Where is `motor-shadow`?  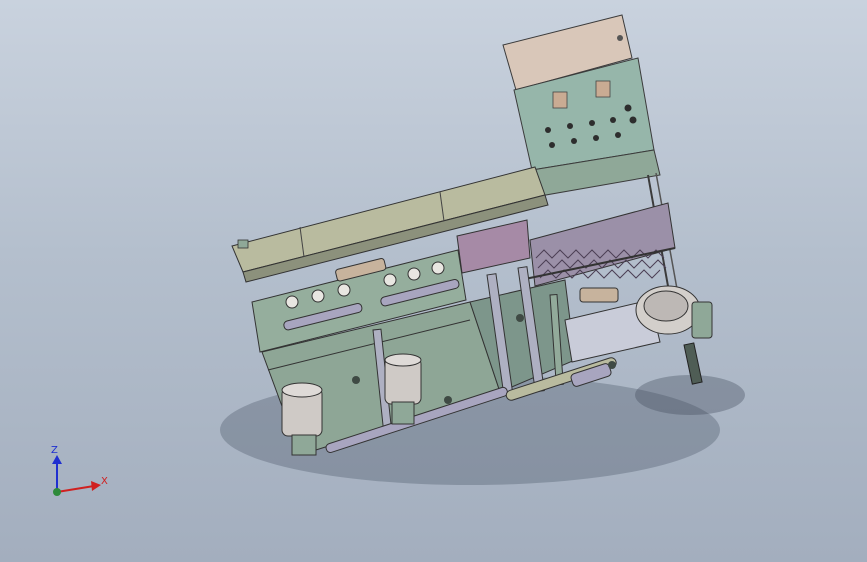
motor-shadow is located at coordinates (690, 395).